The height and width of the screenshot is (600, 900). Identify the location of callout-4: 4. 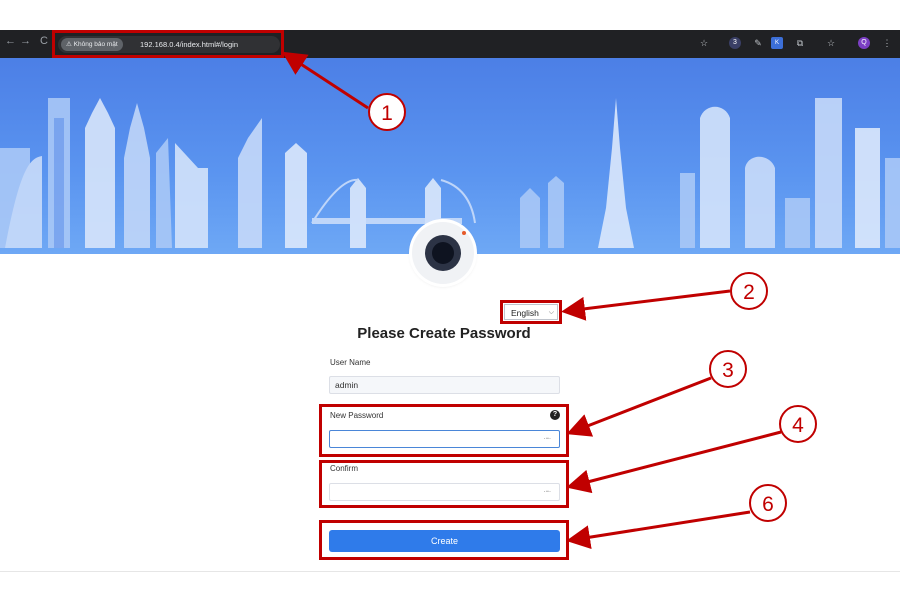
(798, 424).